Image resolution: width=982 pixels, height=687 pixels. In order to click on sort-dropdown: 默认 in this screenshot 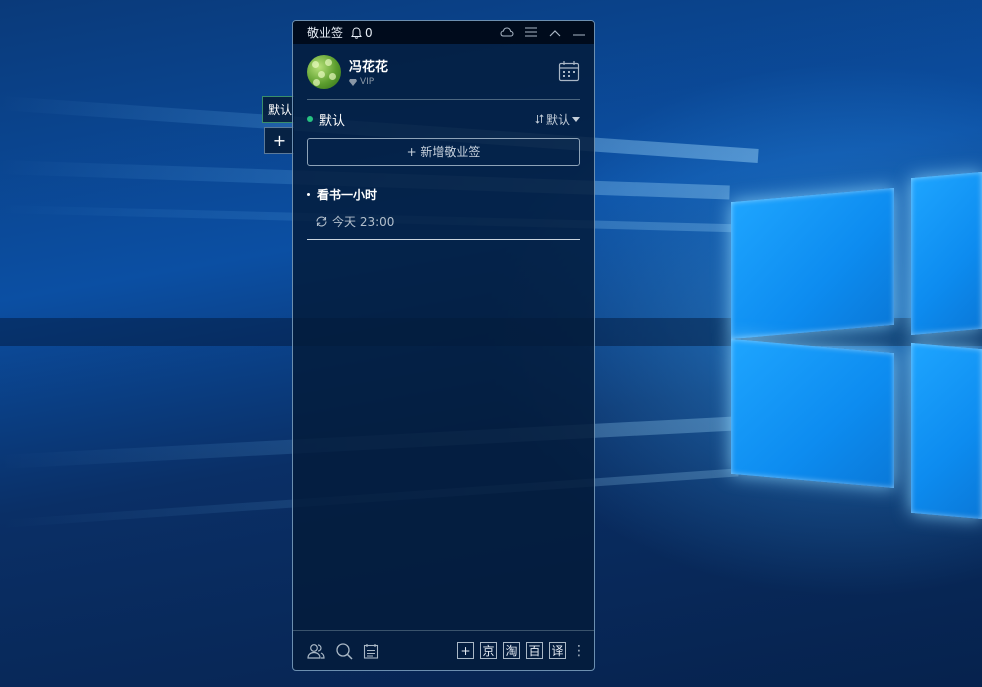, I will do `click(557, 119)`.